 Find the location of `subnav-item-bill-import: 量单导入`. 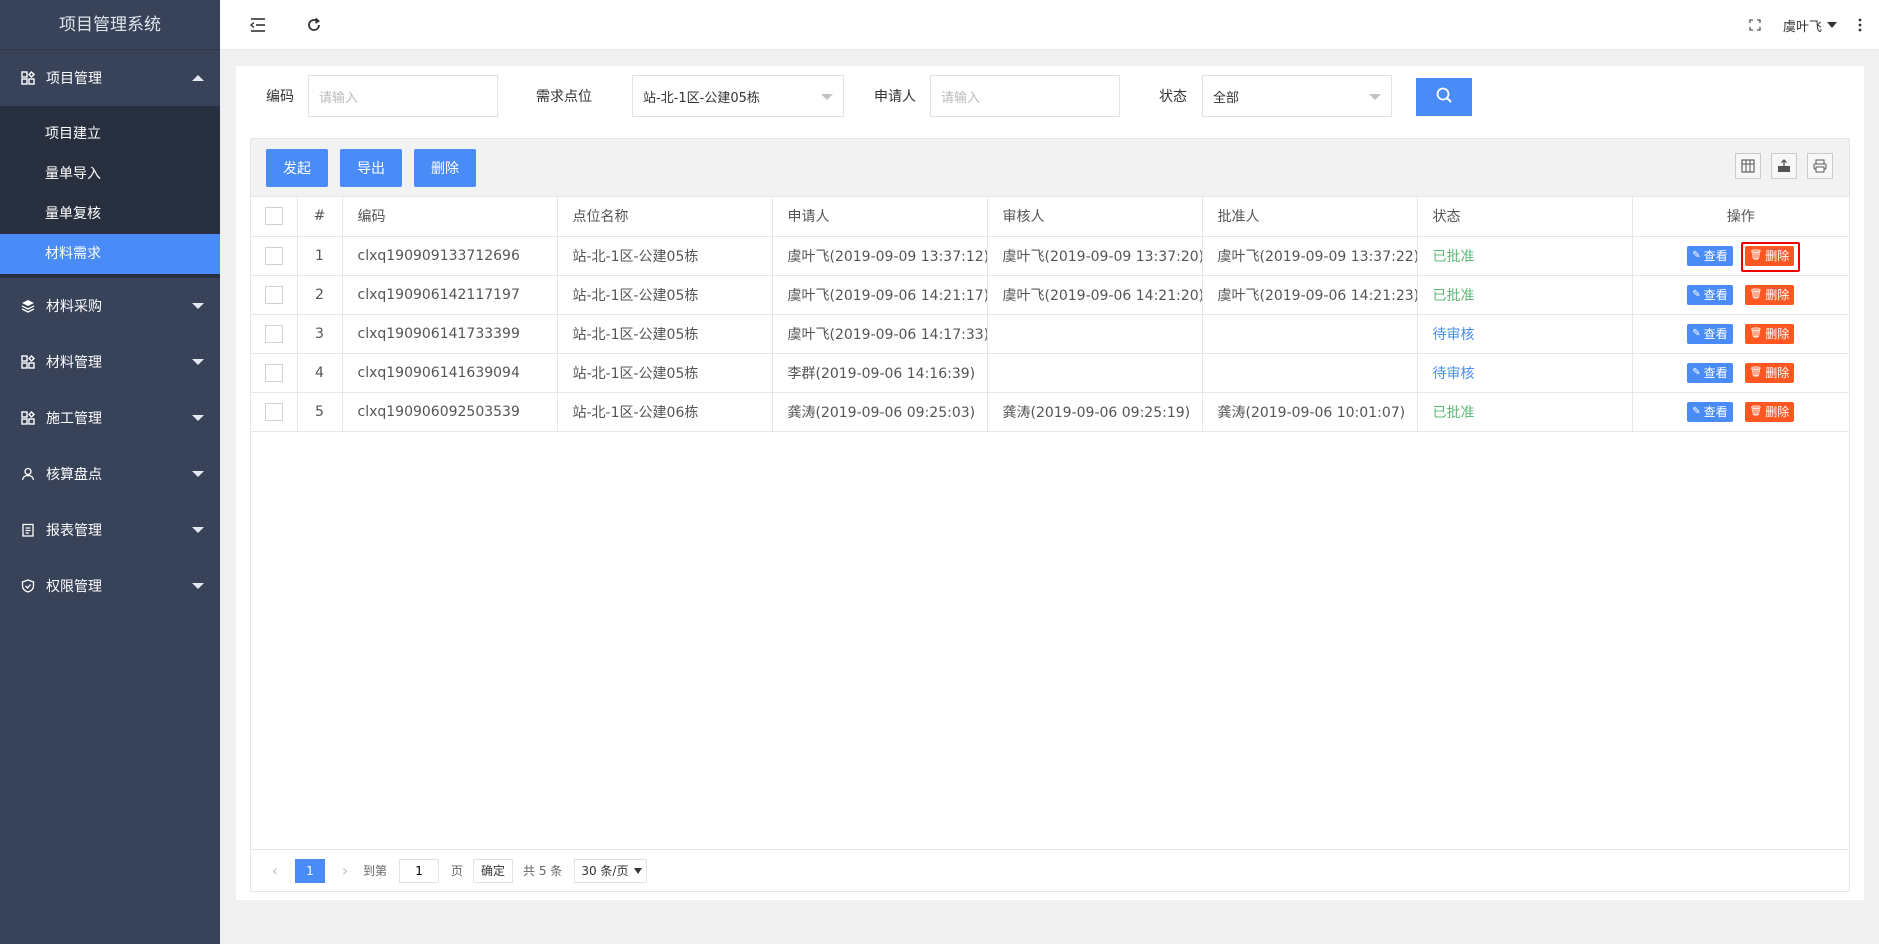

subnav-item-bill-import: 量单导入 is located at coordinates (110, 174).